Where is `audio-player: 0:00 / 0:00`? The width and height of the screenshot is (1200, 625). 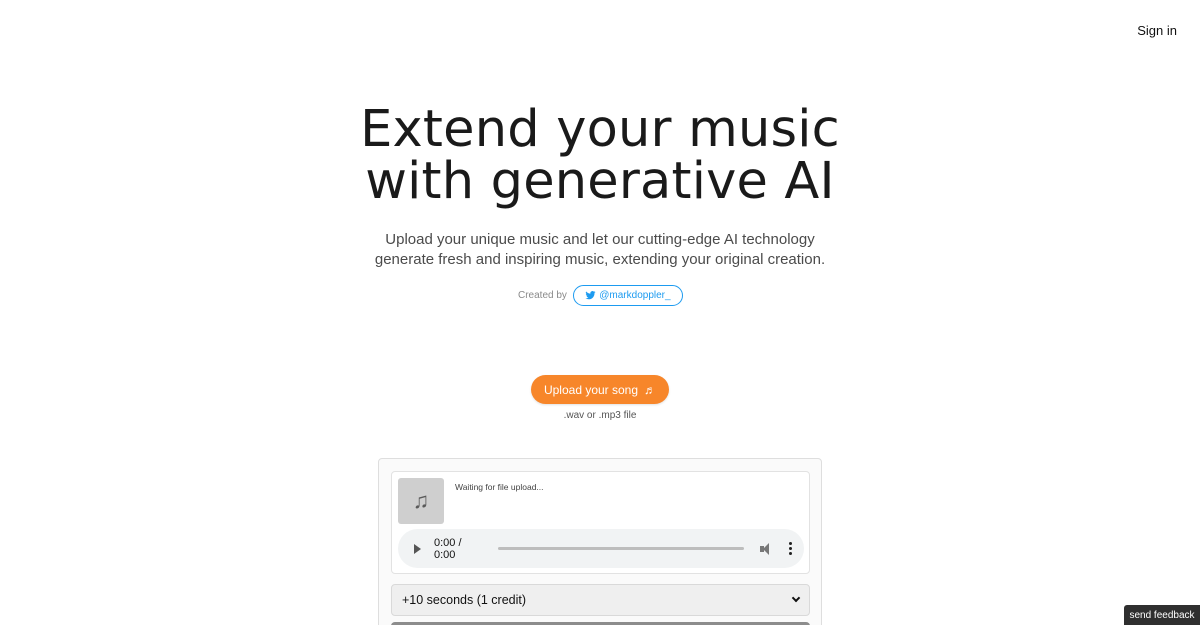
audio-player: 0:00 / 0:00 is located at coordinates (601, 548).